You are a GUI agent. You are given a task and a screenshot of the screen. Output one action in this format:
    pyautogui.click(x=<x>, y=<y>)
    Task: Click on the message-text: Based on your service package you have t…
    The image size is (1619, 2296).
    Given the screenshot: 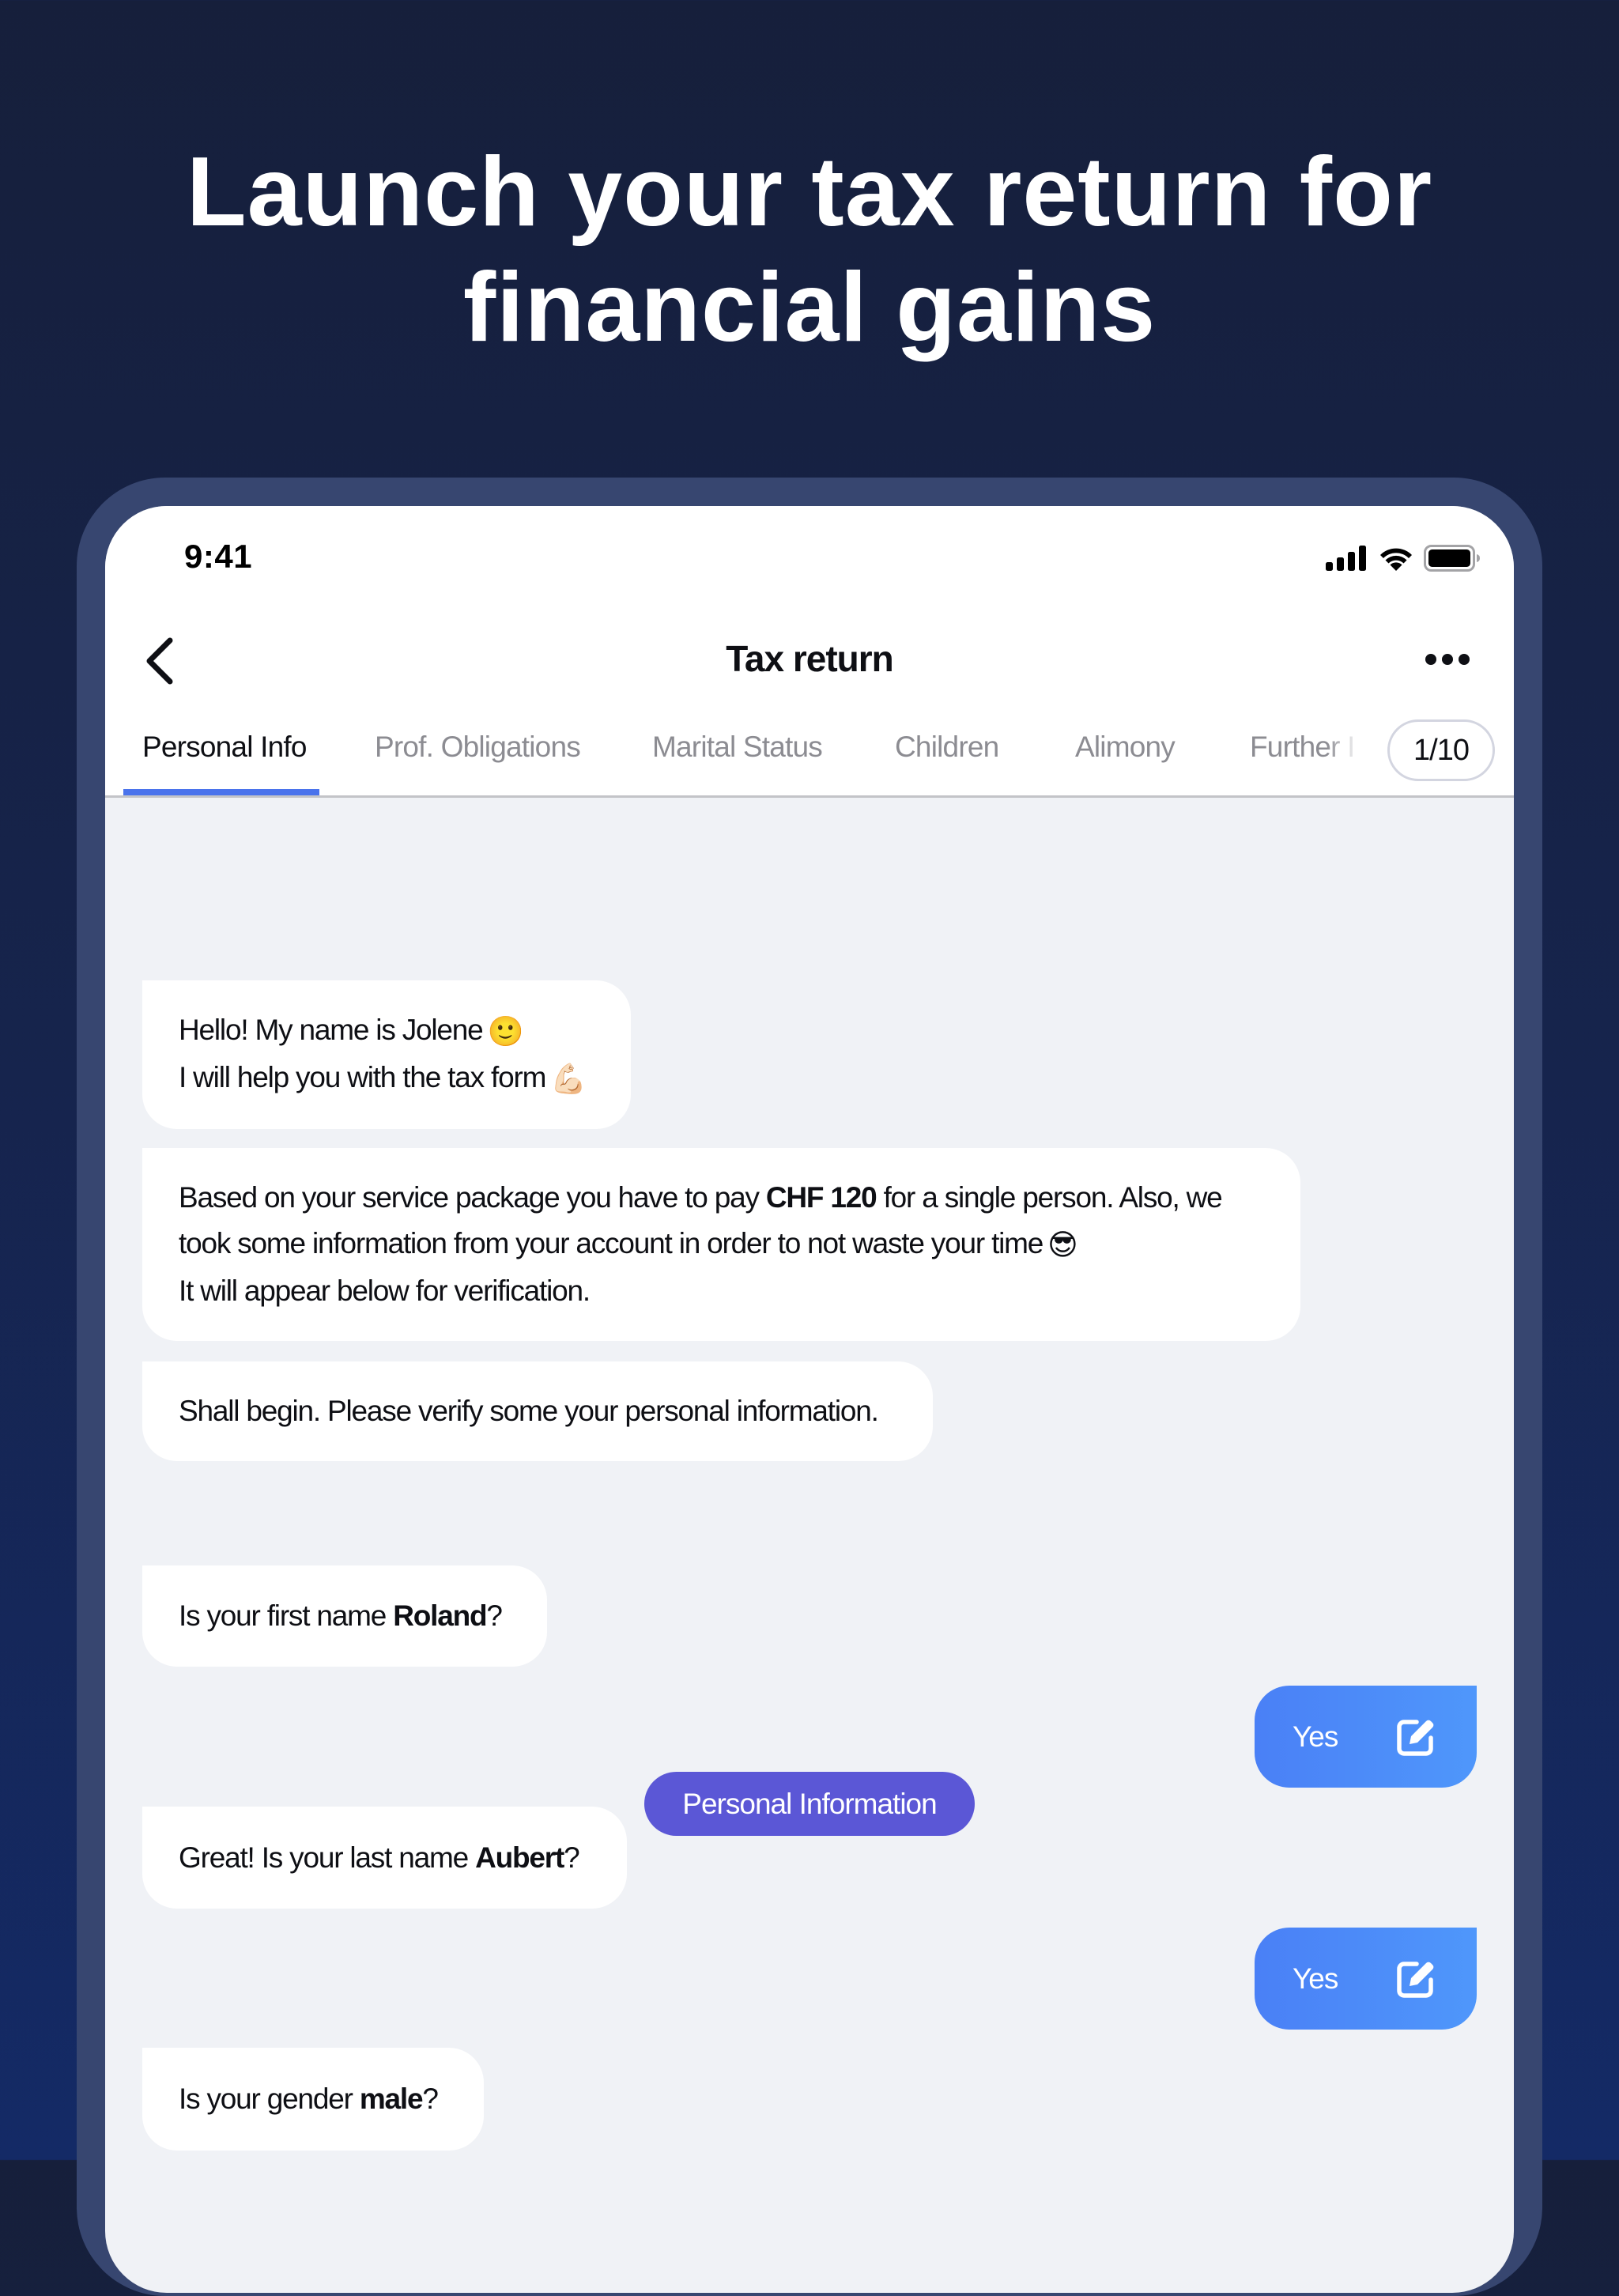 What is the action you would take?
    pyautogui.click(x=473, y=1197)
    